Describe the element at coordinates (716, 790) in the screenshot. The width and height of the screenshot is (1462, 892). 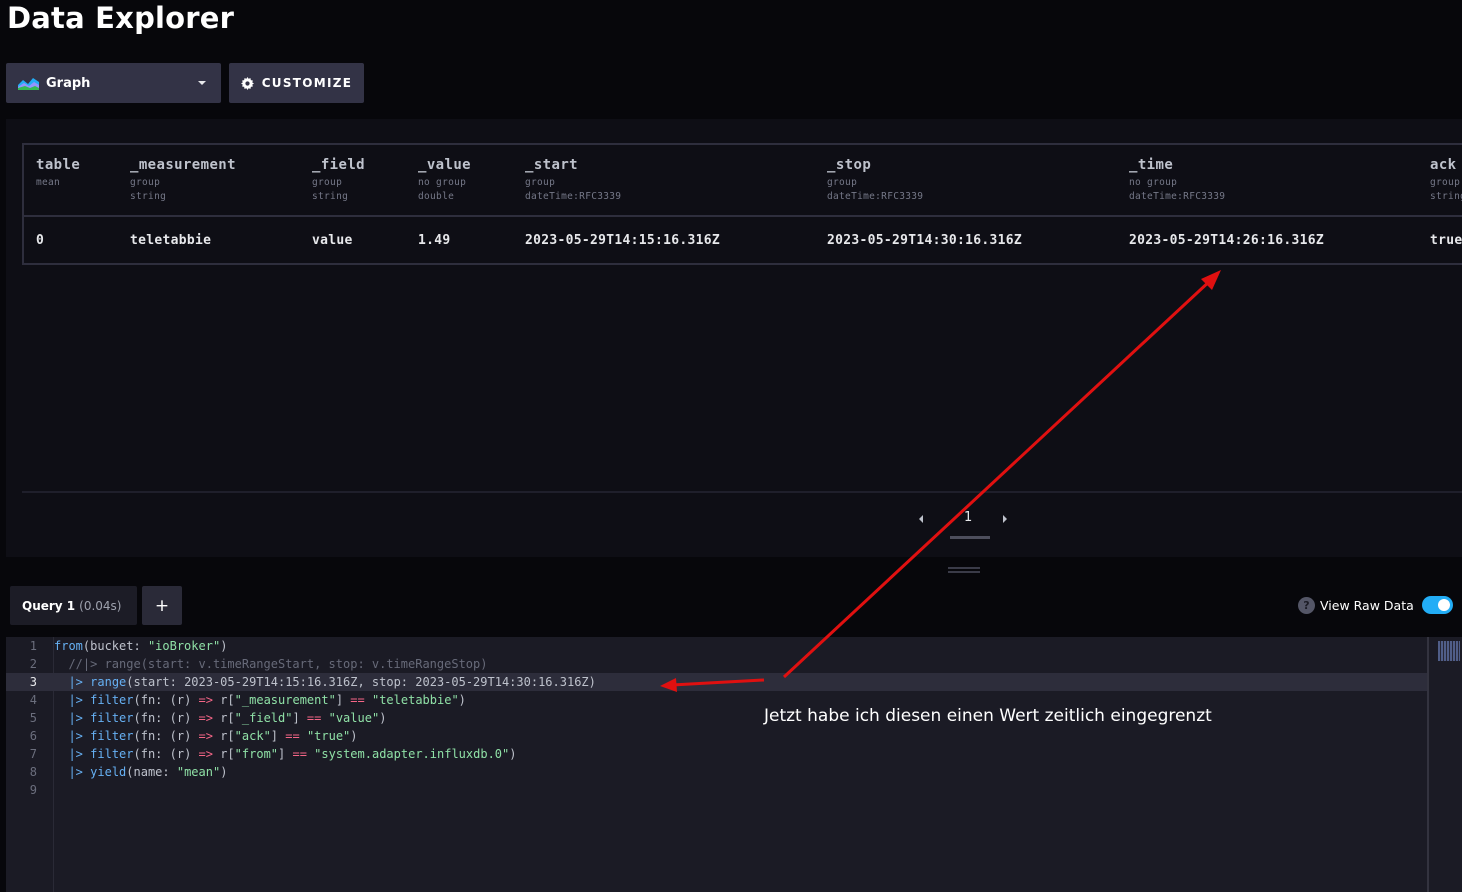
I see `code-line: 9` at that location.